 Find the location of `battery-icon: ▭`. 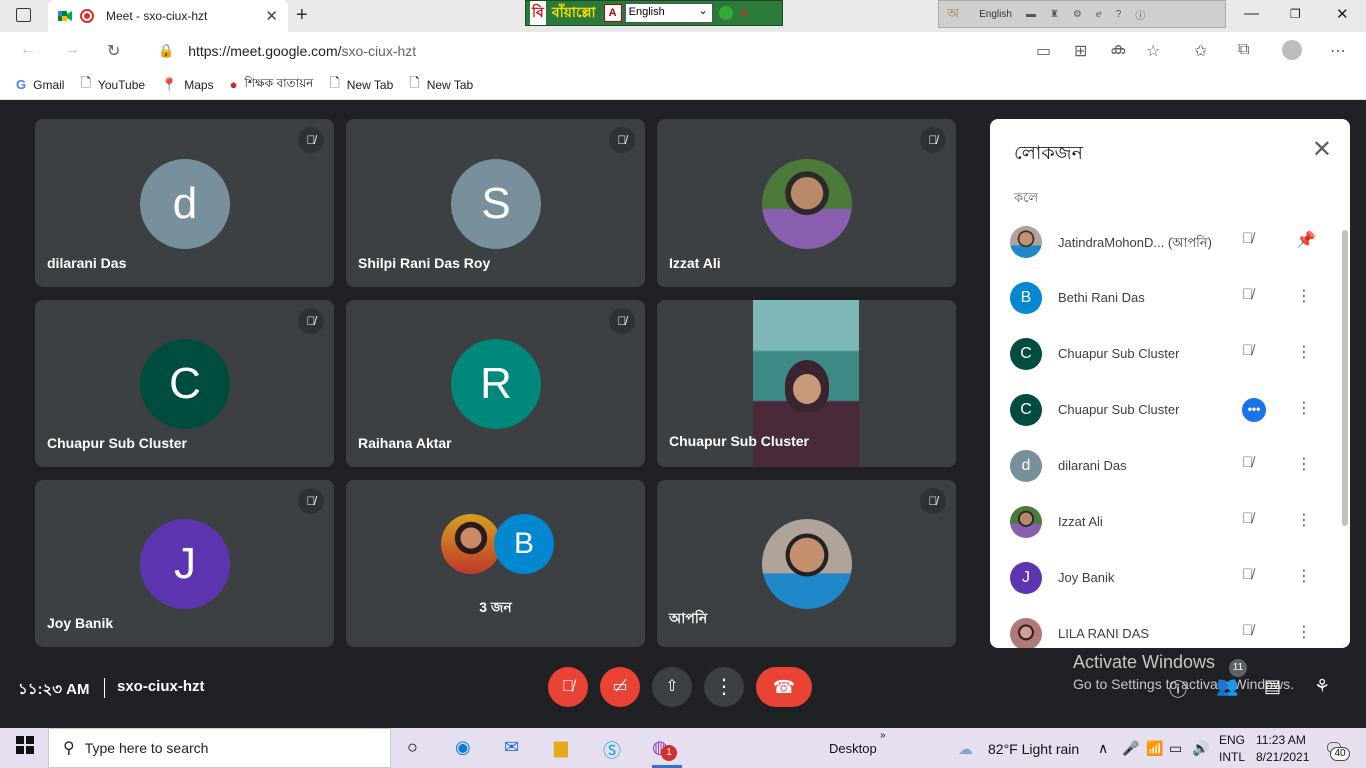

battery-icon: ▭ is located at coordinates (1175, 748).